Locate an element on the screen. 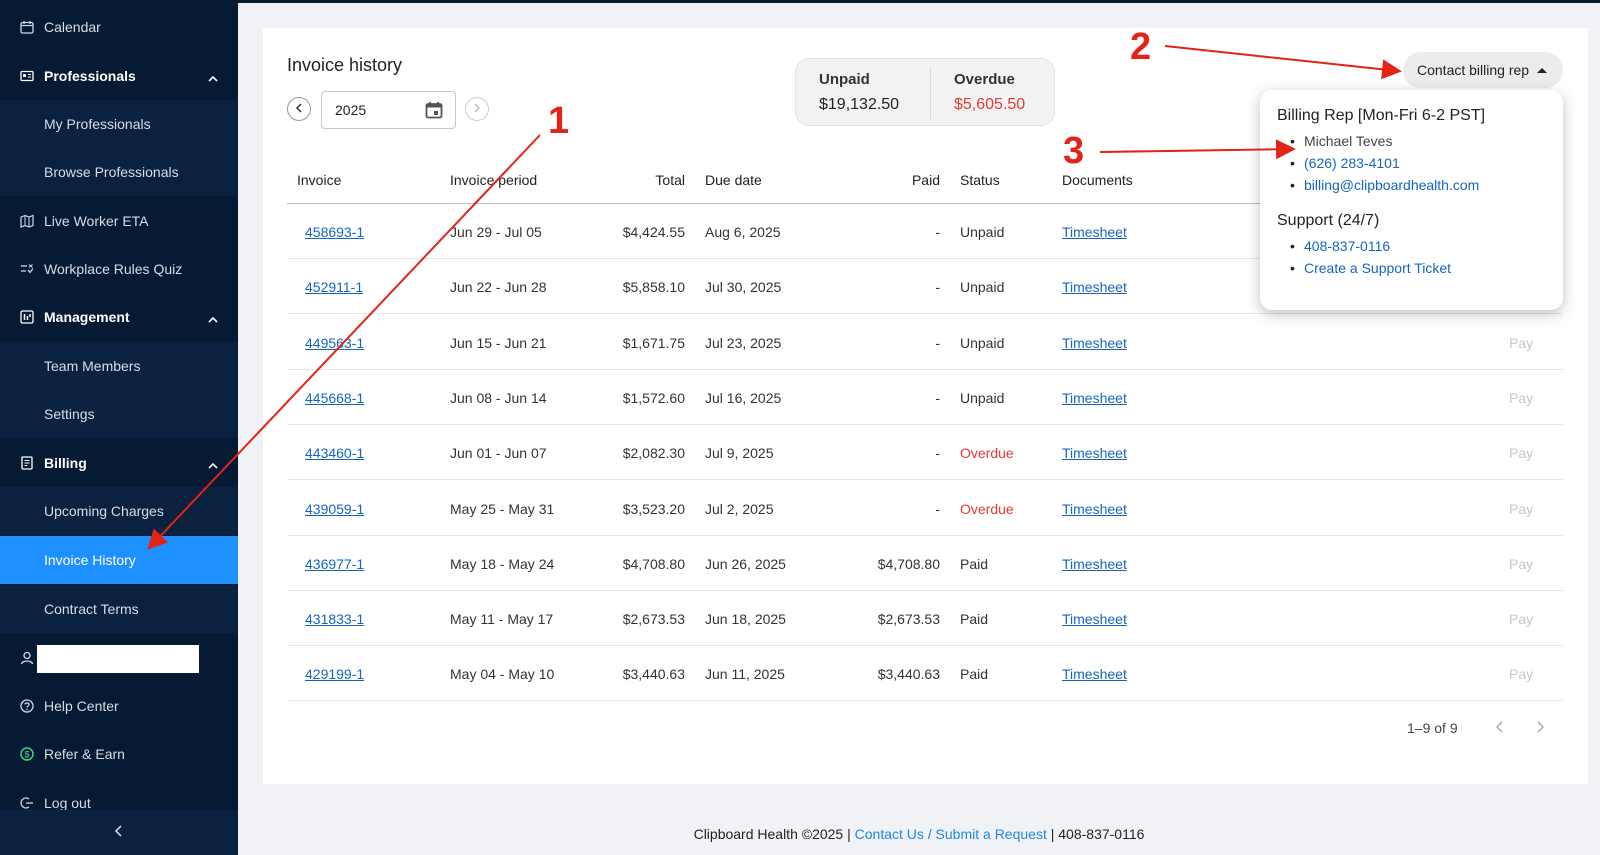 The image size is (1600, 855). chevron-left-icon is located at coordinates (299, 109).